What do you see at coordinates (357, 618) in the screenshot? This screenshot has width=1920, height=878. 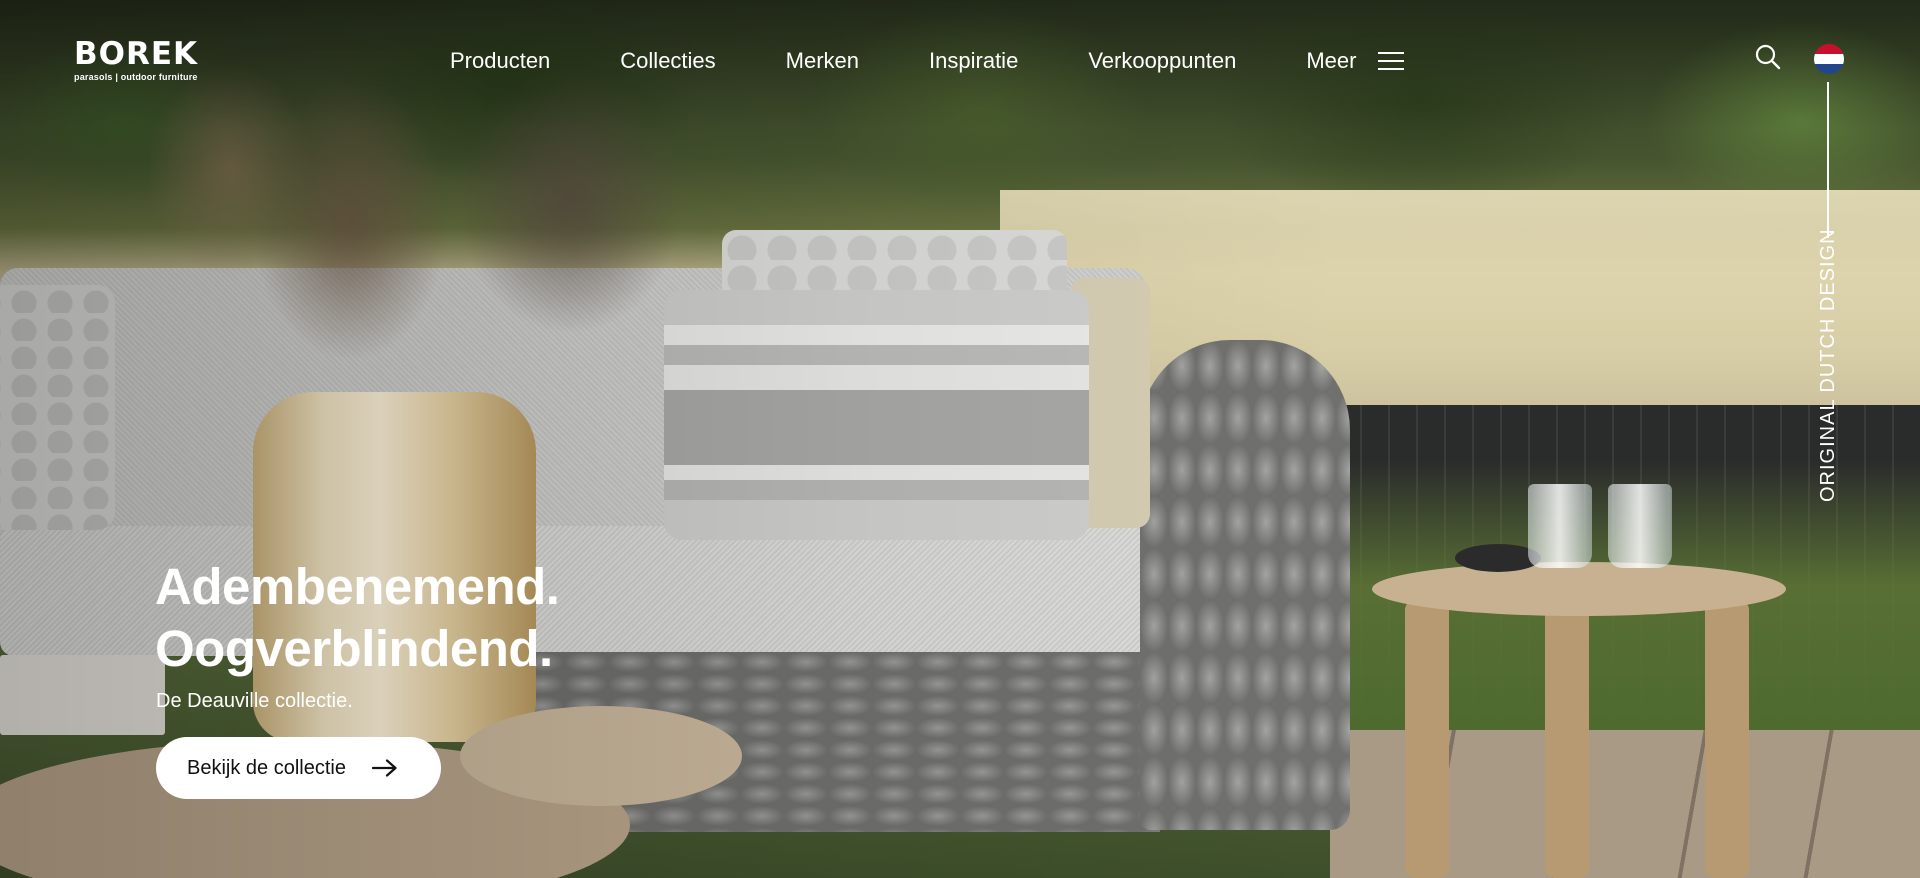 I see `hero-headline: Adembenemend. Oogverblindend.` at bounding box center [357, 618].